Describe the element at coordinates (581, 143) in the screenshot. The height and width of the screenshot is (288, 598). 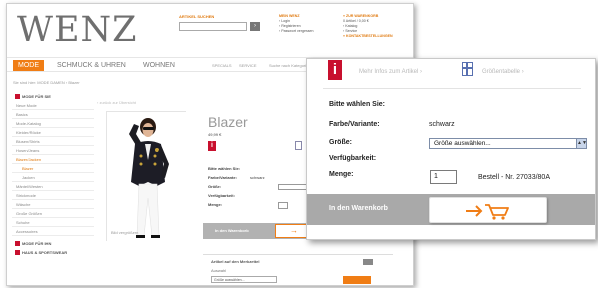
I see `dropdown-arrow-icon: ▲▼` at that location.